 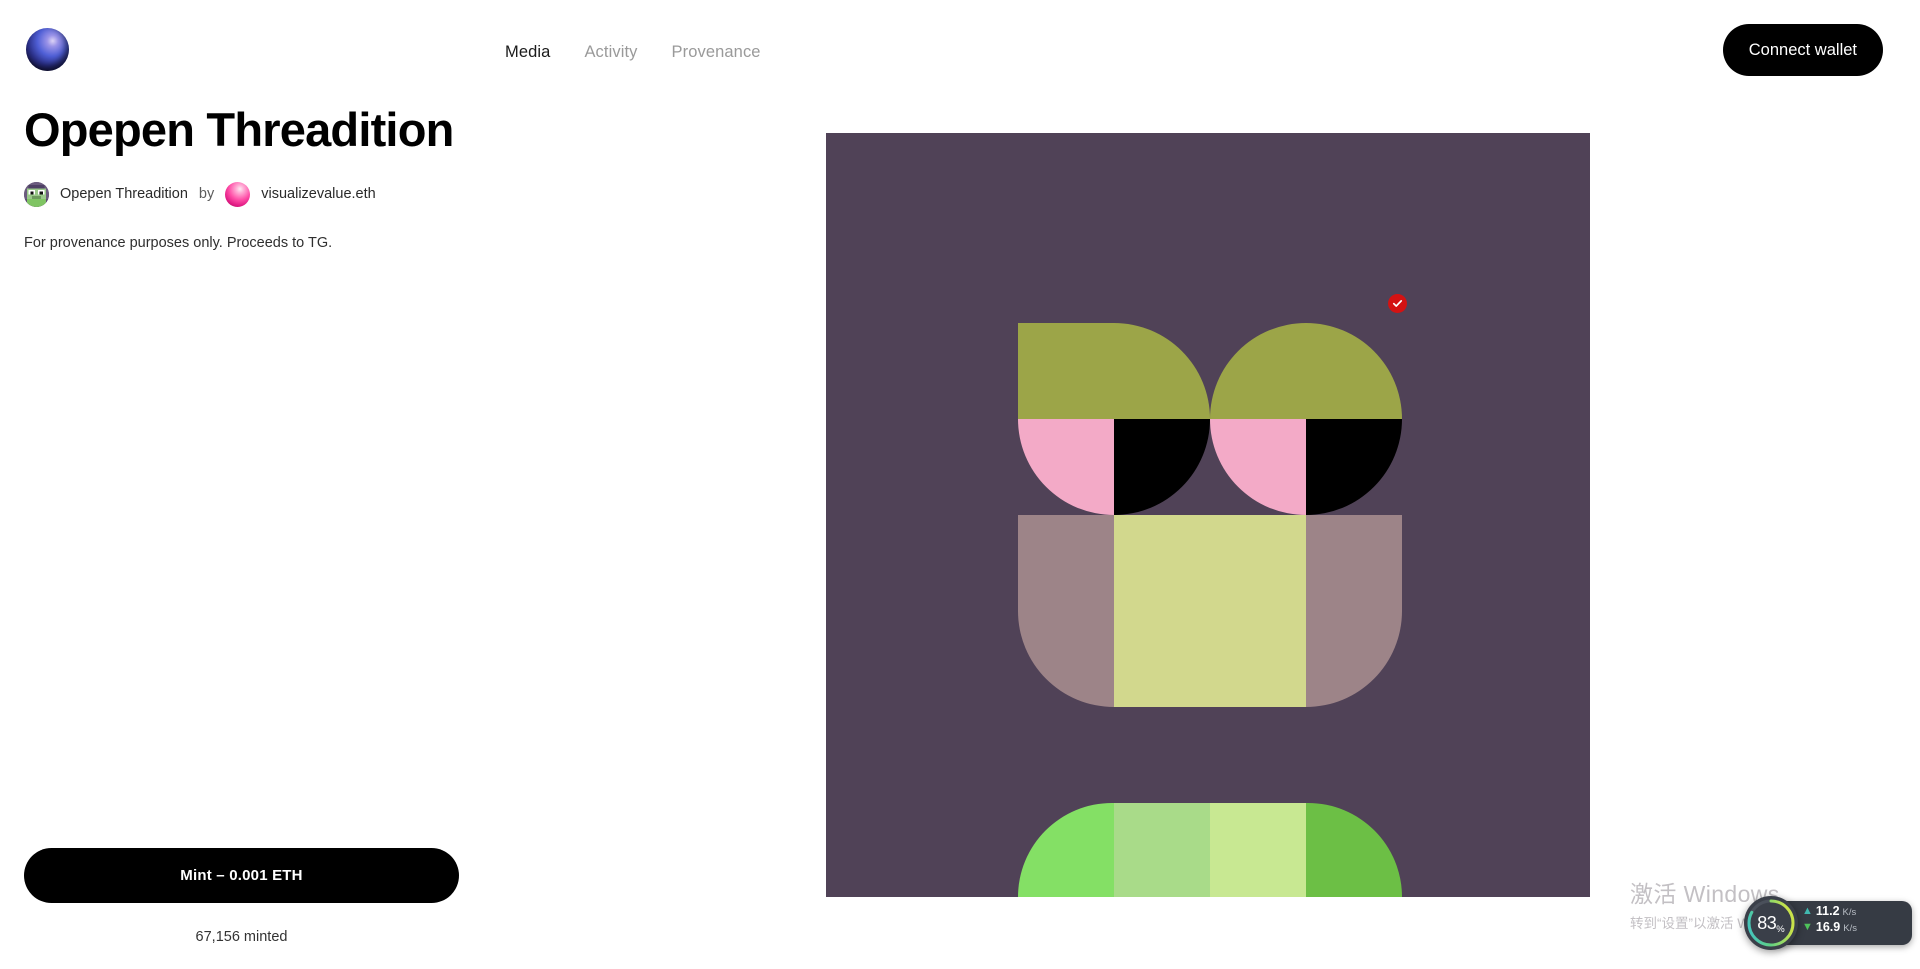 What do you see at coordinates (960, 55) in the screenshot?
I see `site-header: Media Activity Provenance Connect wallet` at bounding box center [960, 55].